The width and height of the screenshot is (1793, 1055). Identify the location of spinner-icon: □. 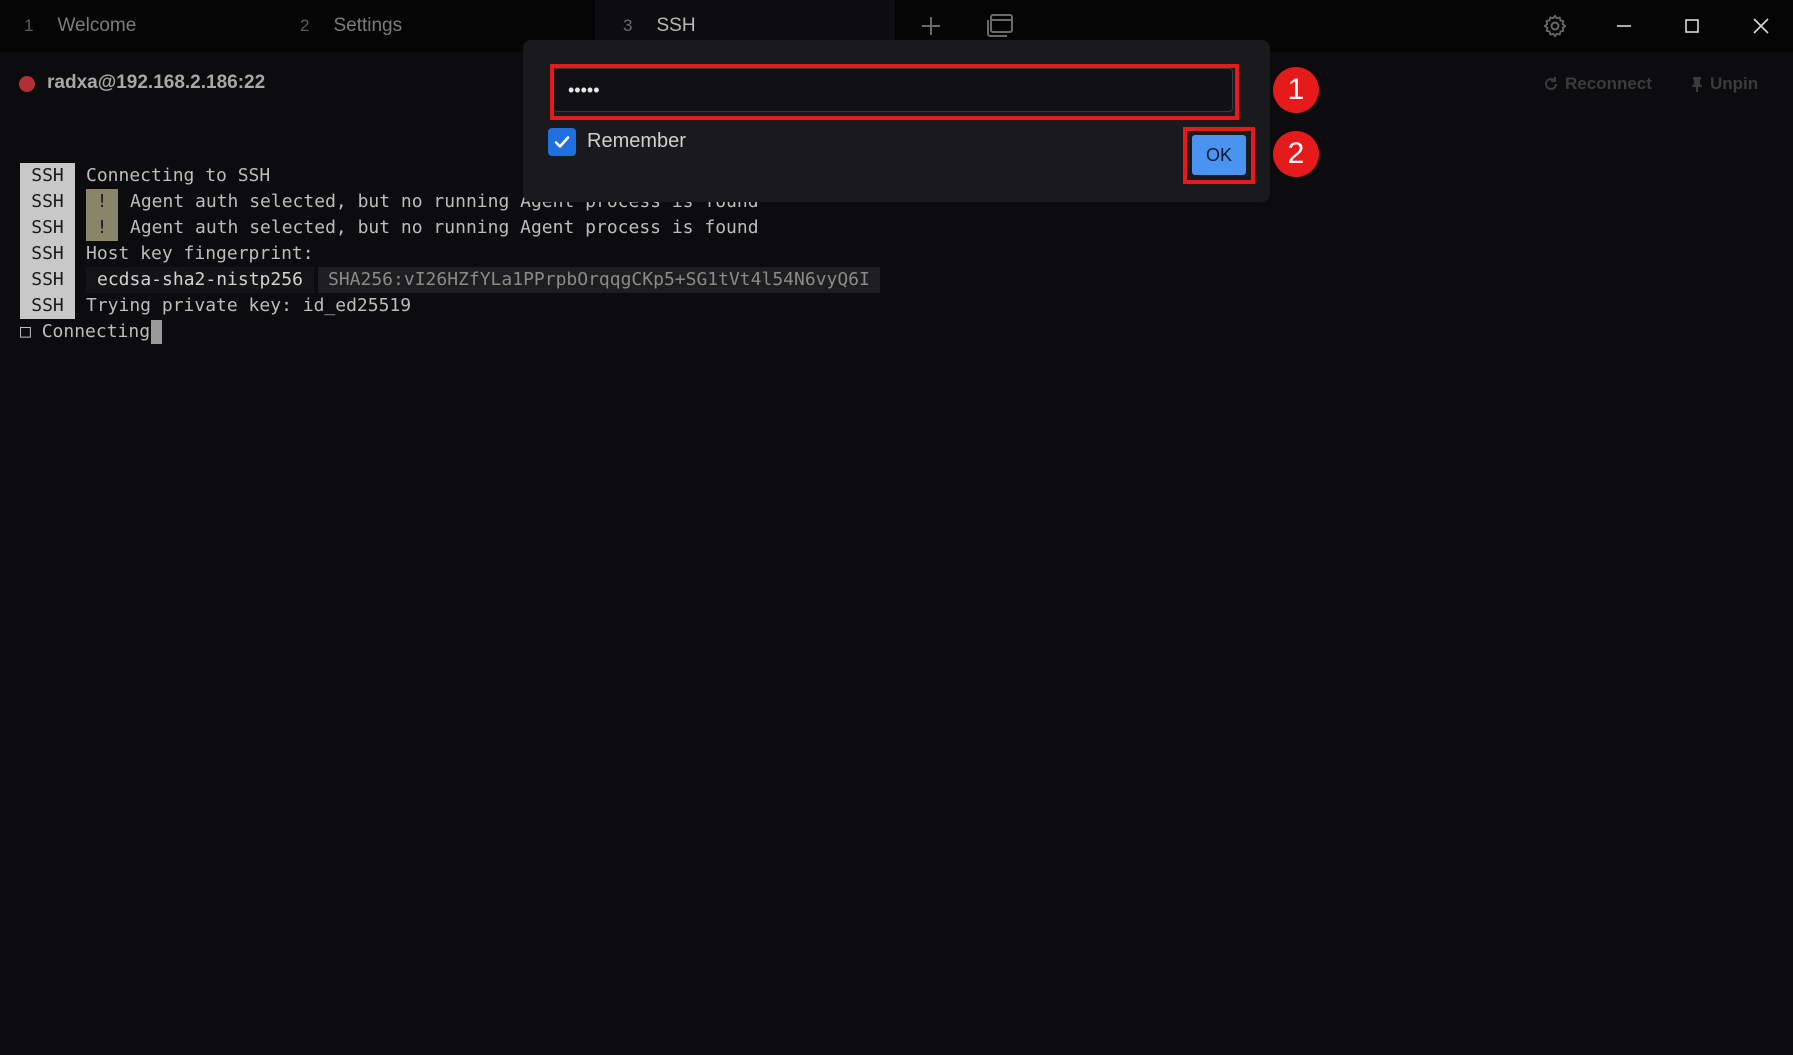
(25, 331).